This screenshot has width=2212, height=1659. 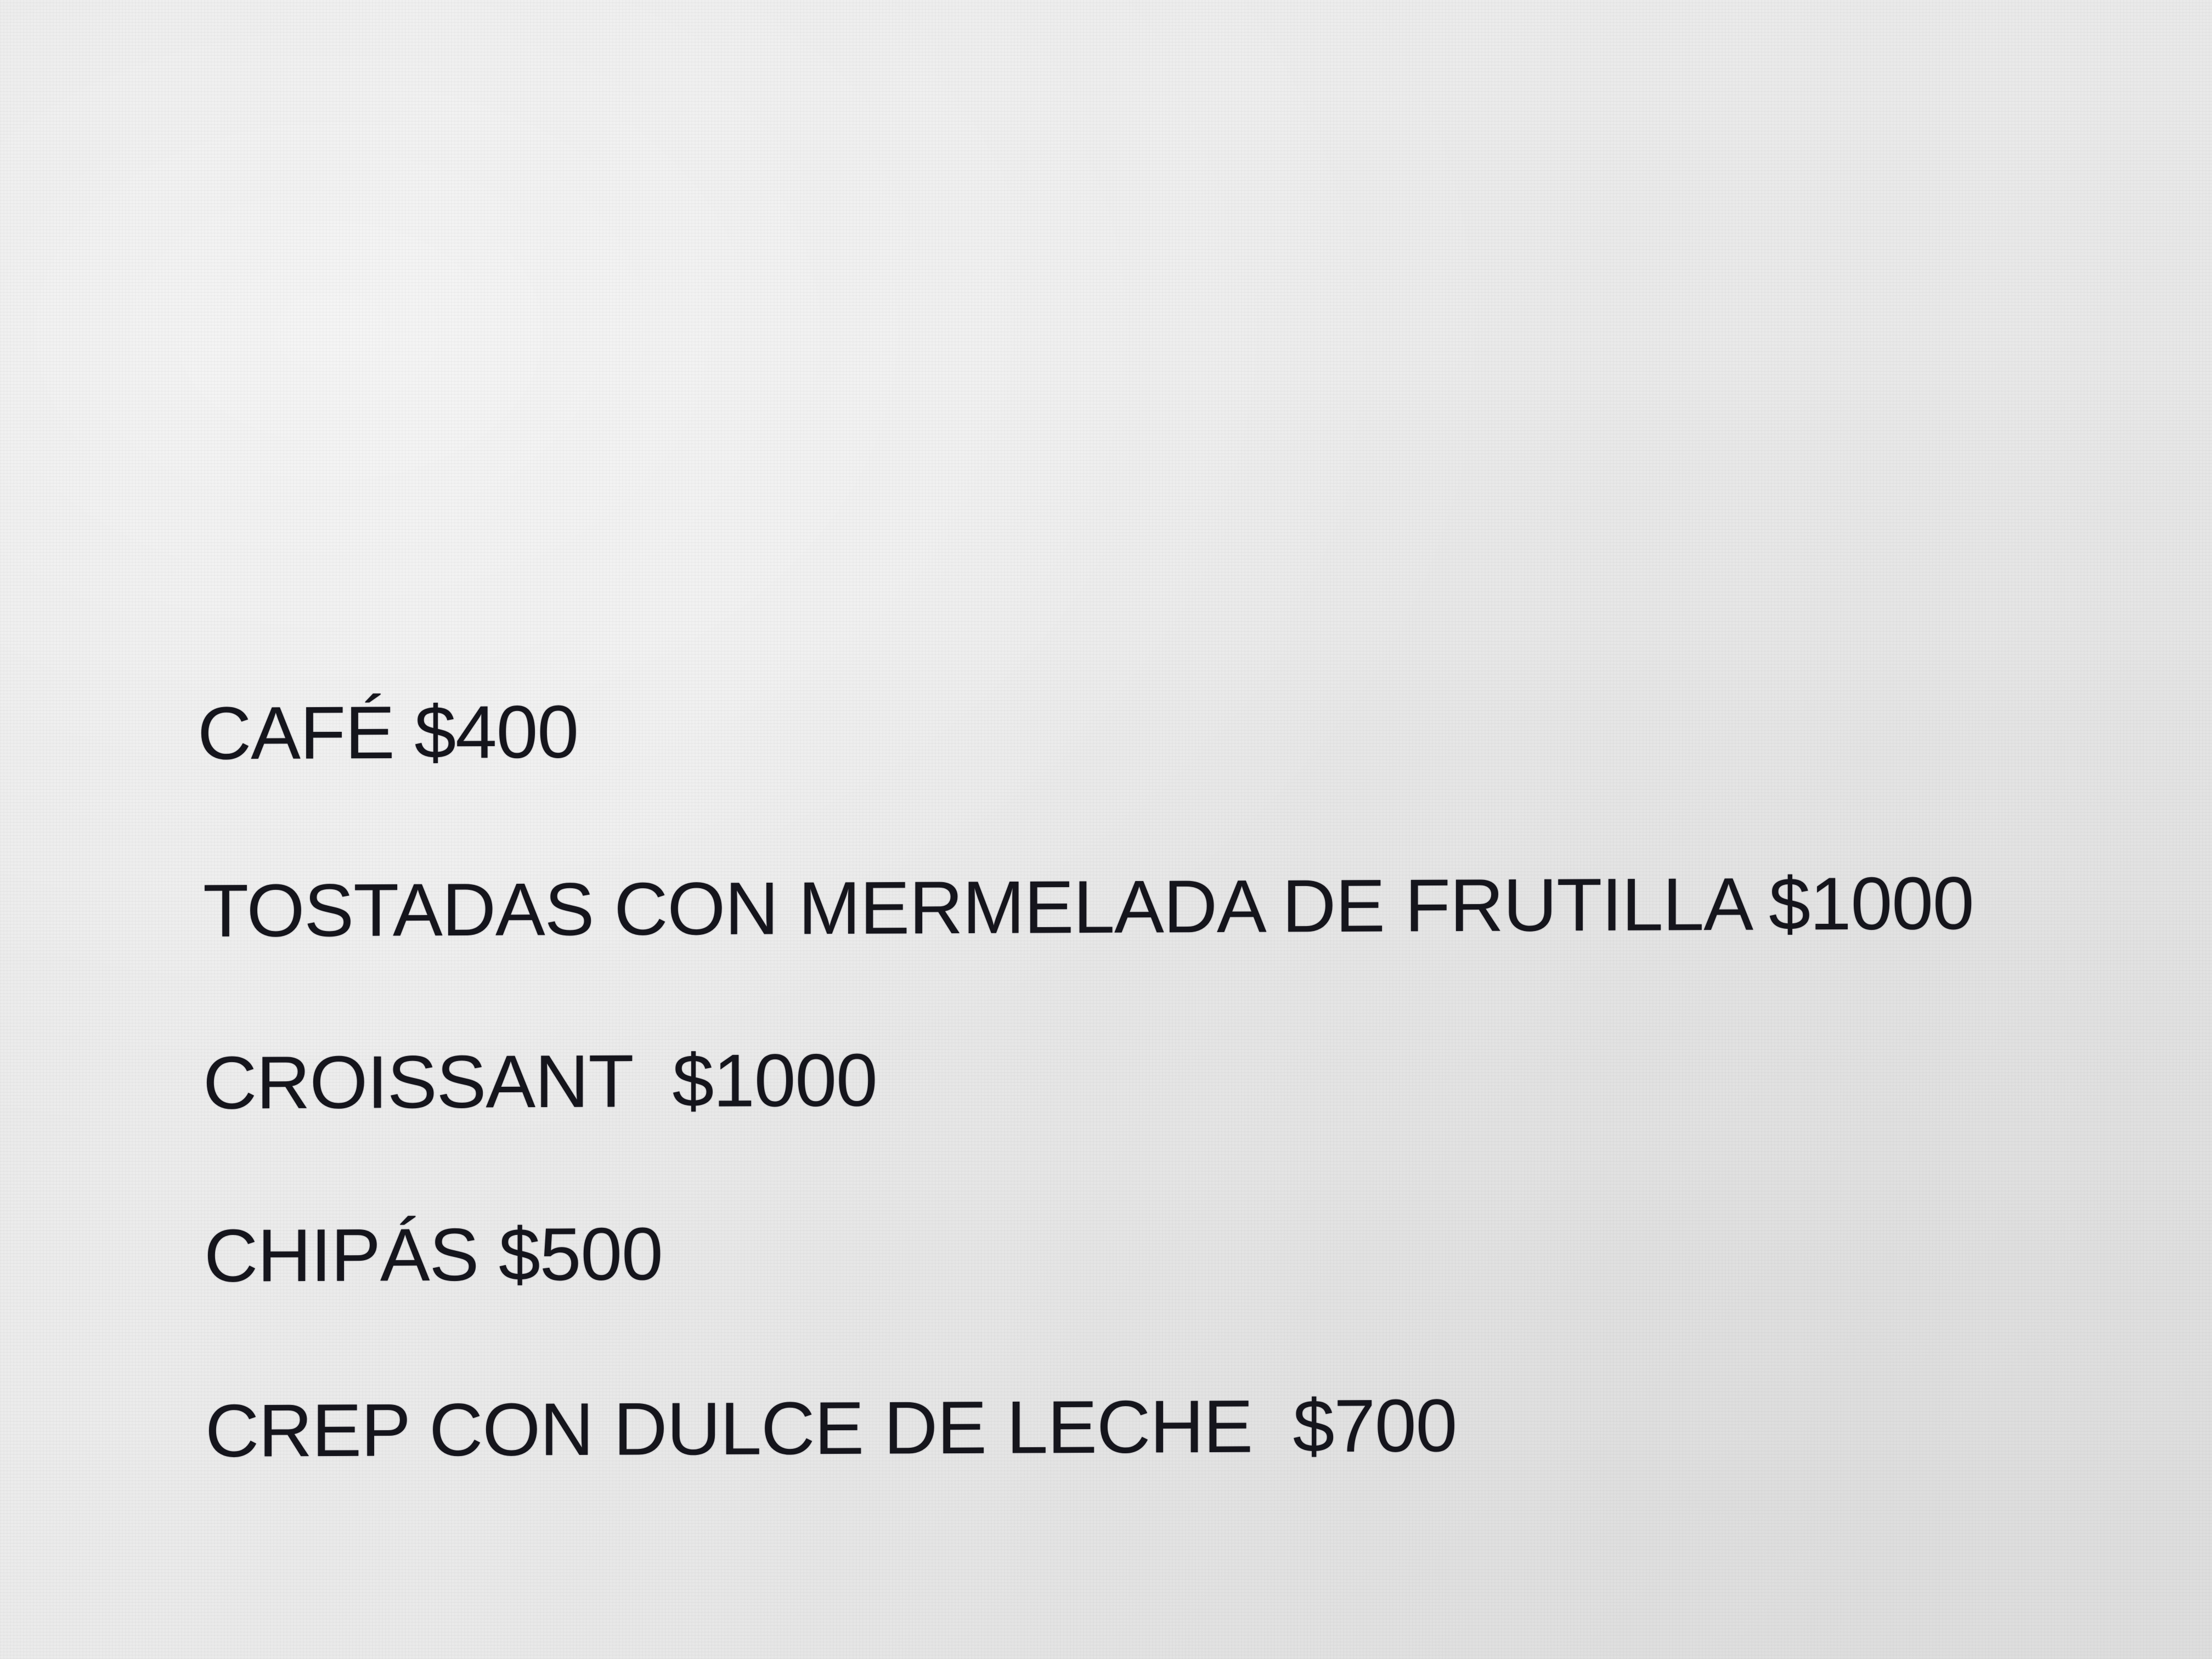 I want to click on menu-item-cafe: CAFÉ $400, so click(x=388, y=732).